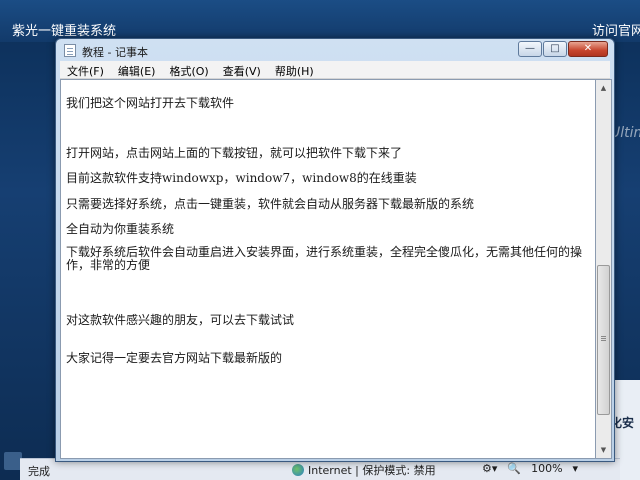 The height and width of the screenshot is (480, 640). What do you see at coordinates (241, 178) in the screenshot?
I see `text-line: 目前这款软件支持windowxp，window7，window8的在线重装` at bounding box center [241, 178].